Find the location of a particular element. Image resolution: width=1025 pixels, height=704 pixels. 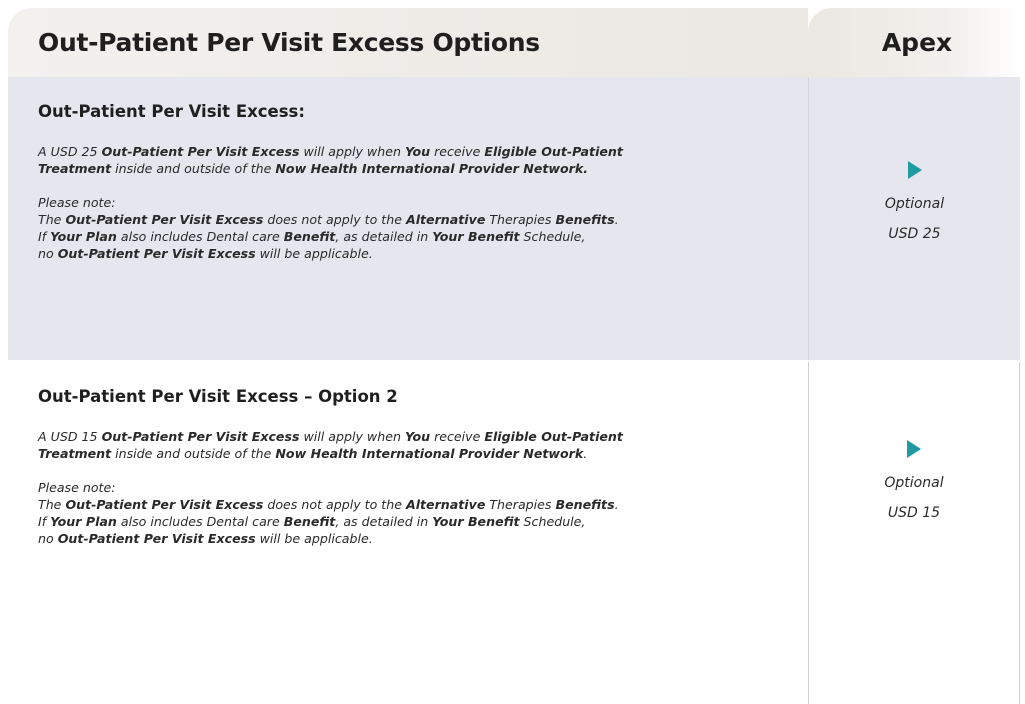

section-title: Out-Patient Per Visit Excess: is located at coordinates (171, 111).